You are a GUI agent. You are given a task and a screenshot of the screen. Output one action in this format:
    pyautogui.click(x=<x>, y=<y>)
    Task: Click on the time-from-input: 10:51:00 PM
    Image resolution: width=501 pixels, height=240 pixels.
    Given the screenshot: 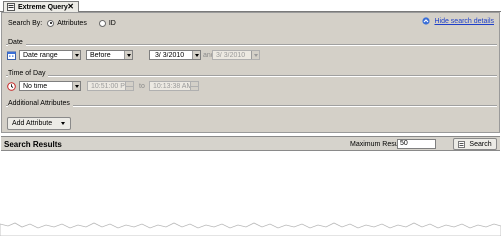 What is the action you would take?
    pyautogui.click(x=110, y=86)
    